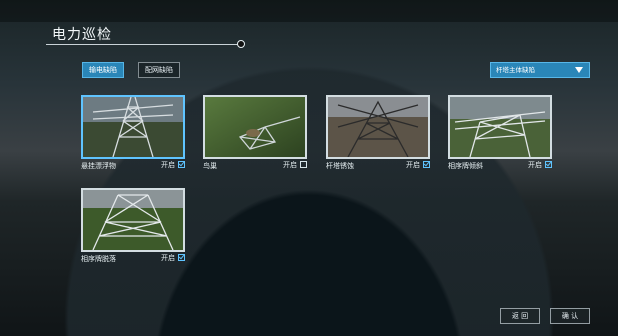 The height and width of the screenshot is (336, 618). I want to click on defect-label: 相序牌脱落, so click(98, 259).